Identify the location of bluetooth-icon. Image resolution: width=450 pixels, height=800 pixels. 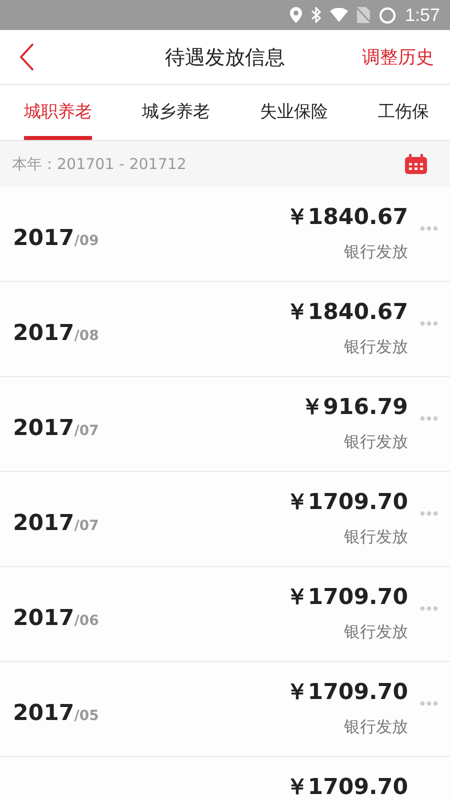
(315, 15).